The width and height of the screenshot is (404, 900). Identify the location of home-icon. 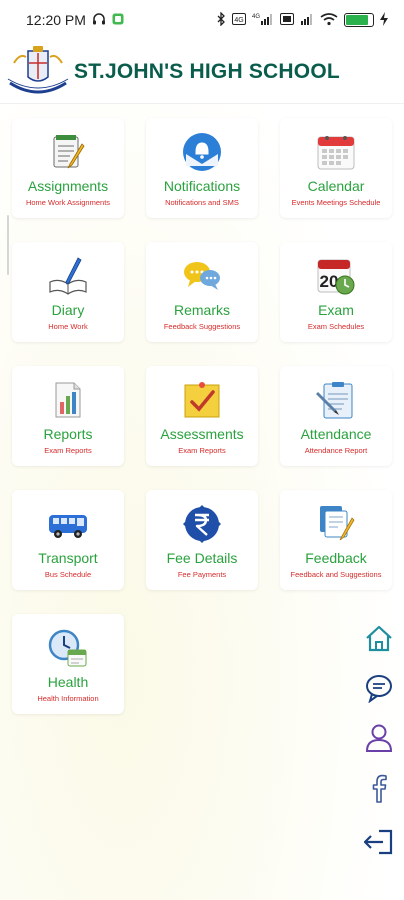
(379, 640).